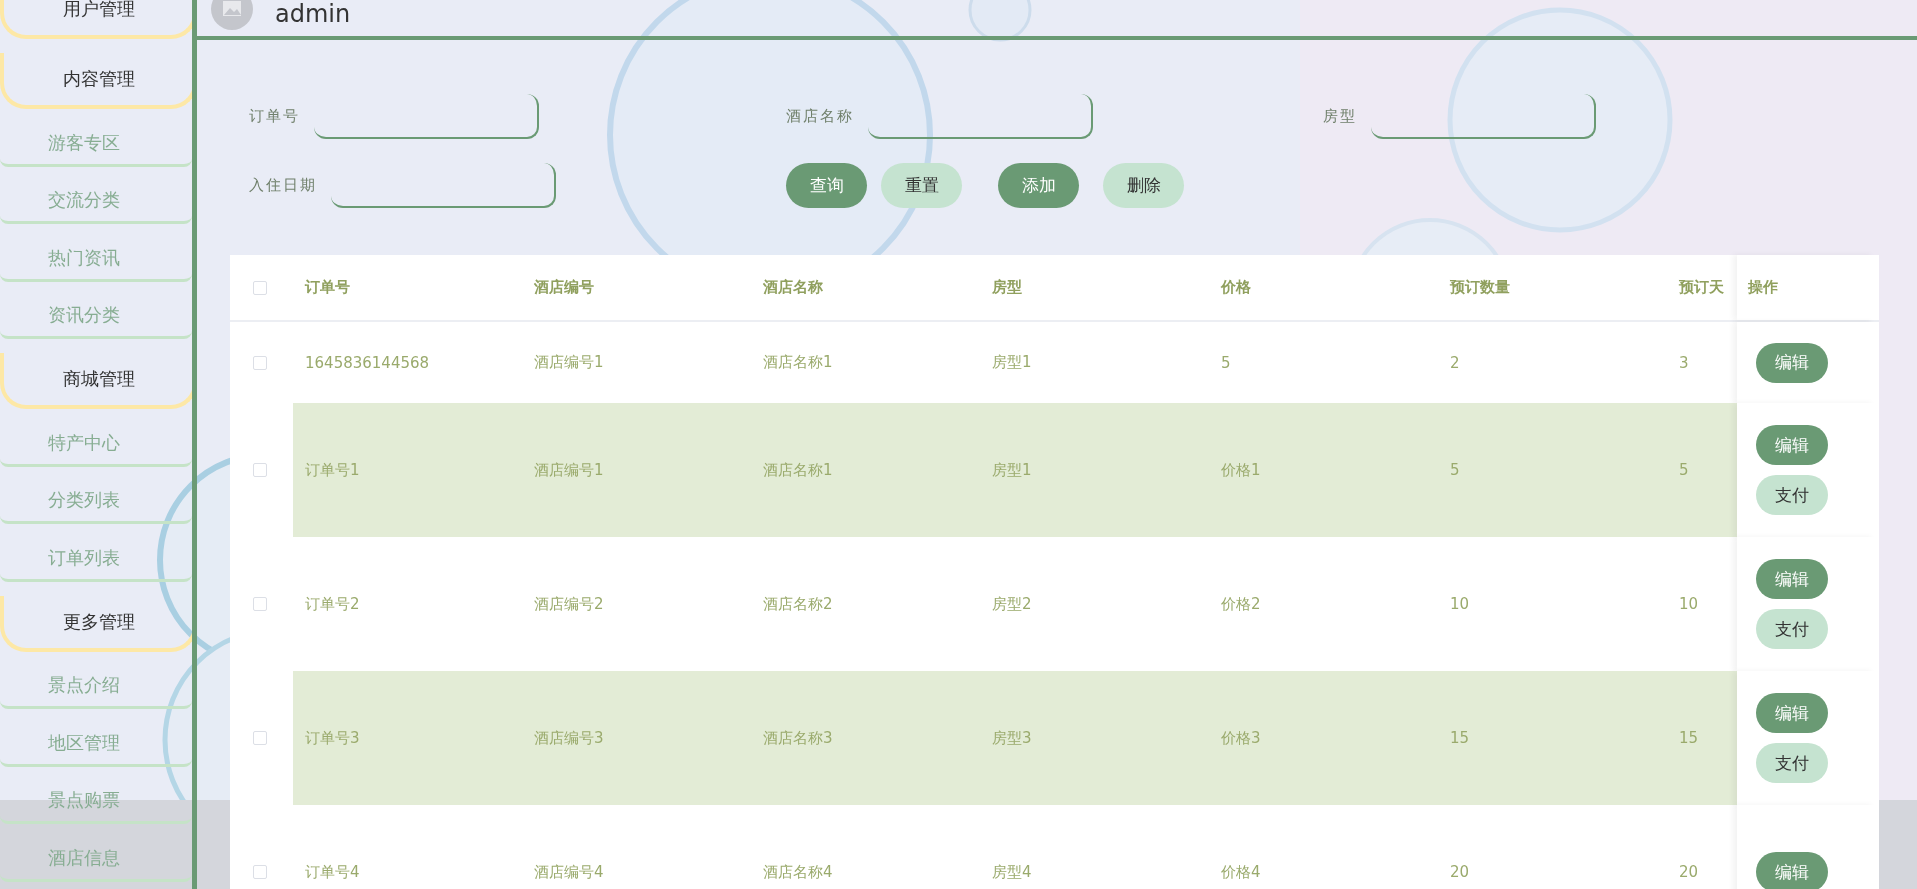 The width and height of the screenshot is (1917, 889). What do you see at coordinates (1241, 872) in the screenshot?
I see `table-cell-text: 价格4` at bounding box center [1241, 872].